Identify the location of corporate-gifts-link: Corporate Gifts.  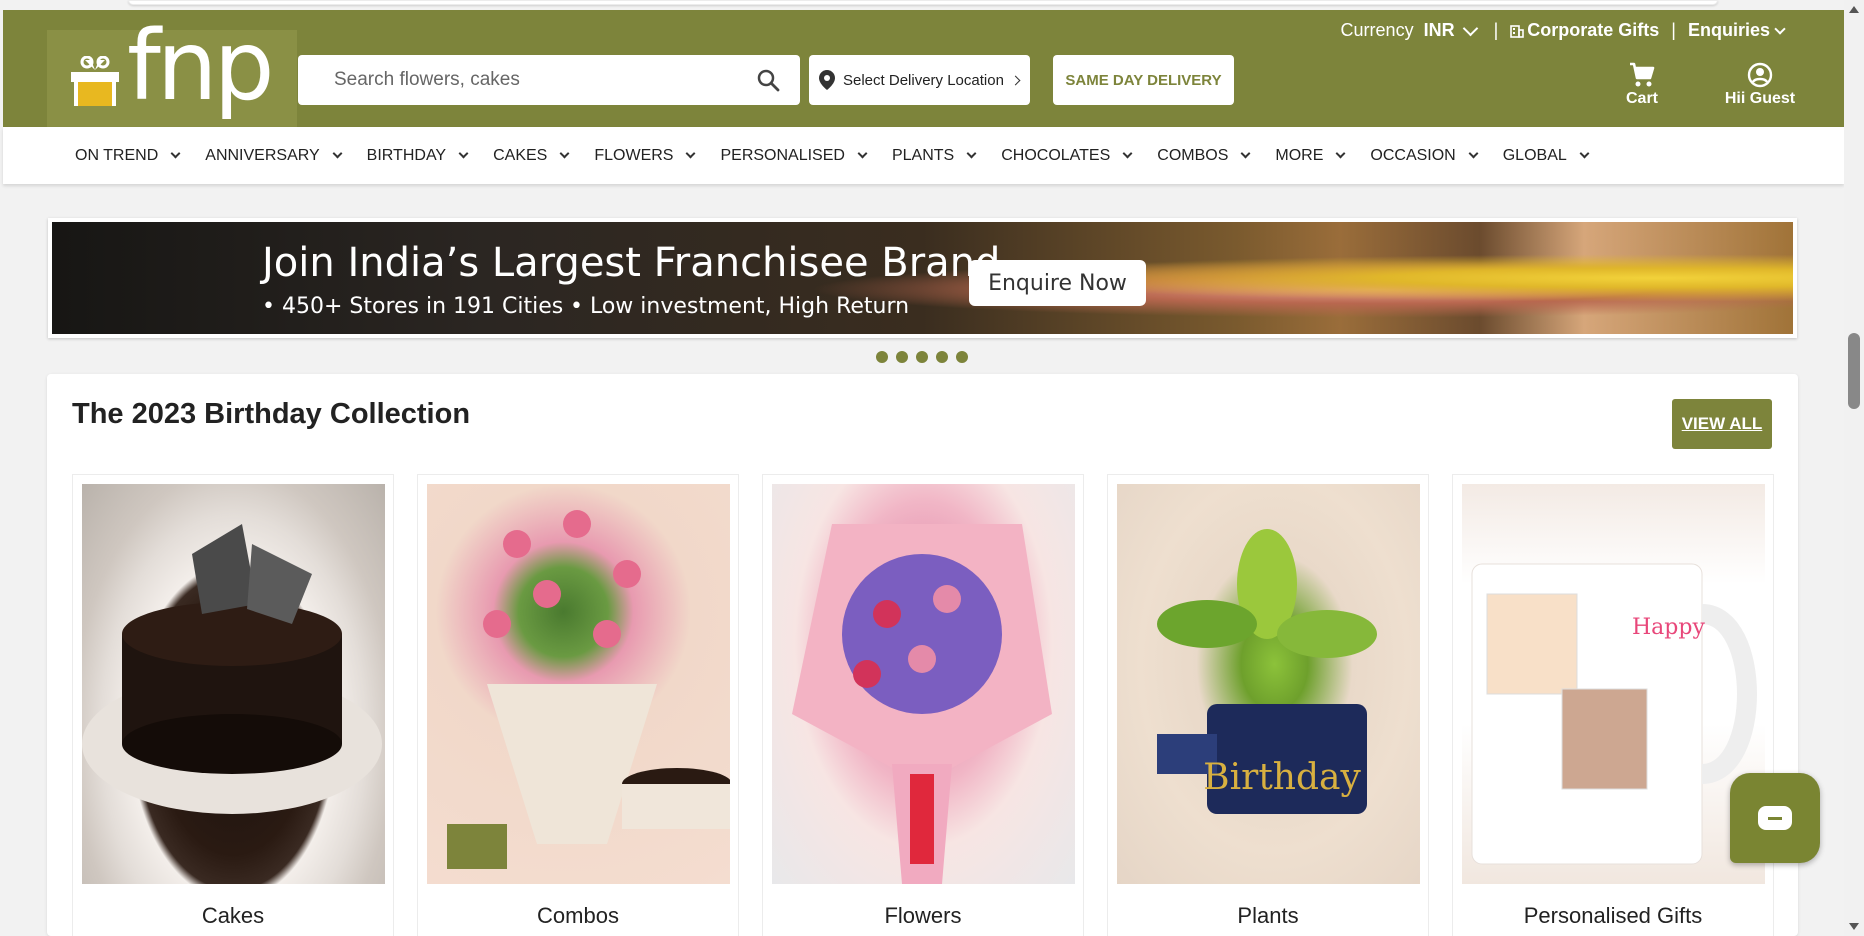
(1593, 30).